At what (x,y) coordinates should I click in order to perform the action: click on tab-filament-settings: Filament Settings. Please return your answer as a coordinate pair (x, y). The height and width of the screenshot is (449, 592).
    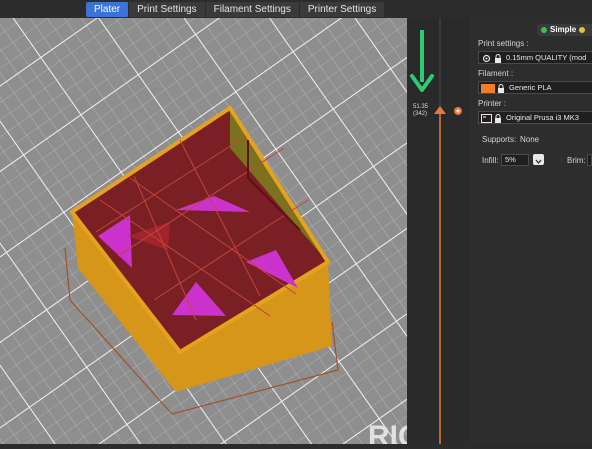
    Looking at the image, I should click on (252, 9).